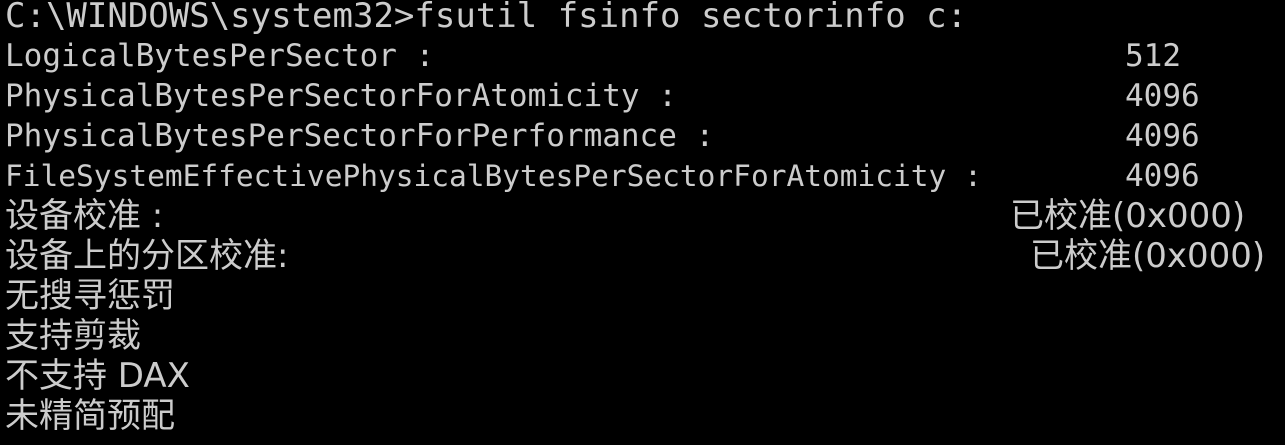 Image resolution: width=1285 pixels, height=445 pixels. What do you see at coordinates (1153, 56) in the screenshot?
I see `output-value-logical-bytes: 512` at bounding box center [1153, 56].